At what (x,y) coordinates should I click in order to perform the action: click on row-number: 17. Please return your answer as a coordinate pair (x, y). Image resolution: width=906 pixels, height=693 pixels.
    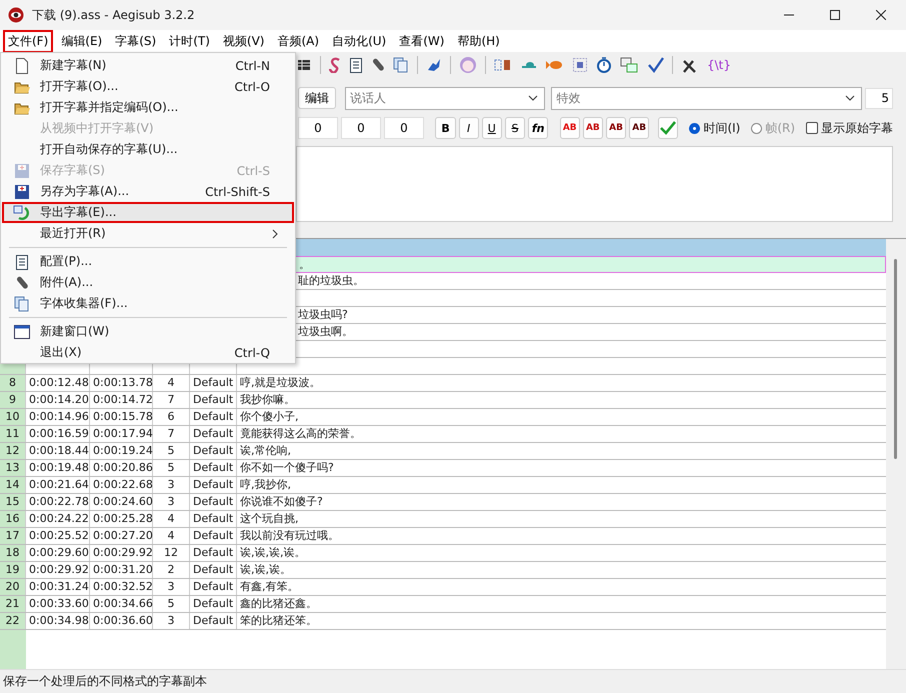
    Looking at the image, I should click on (13, 536).